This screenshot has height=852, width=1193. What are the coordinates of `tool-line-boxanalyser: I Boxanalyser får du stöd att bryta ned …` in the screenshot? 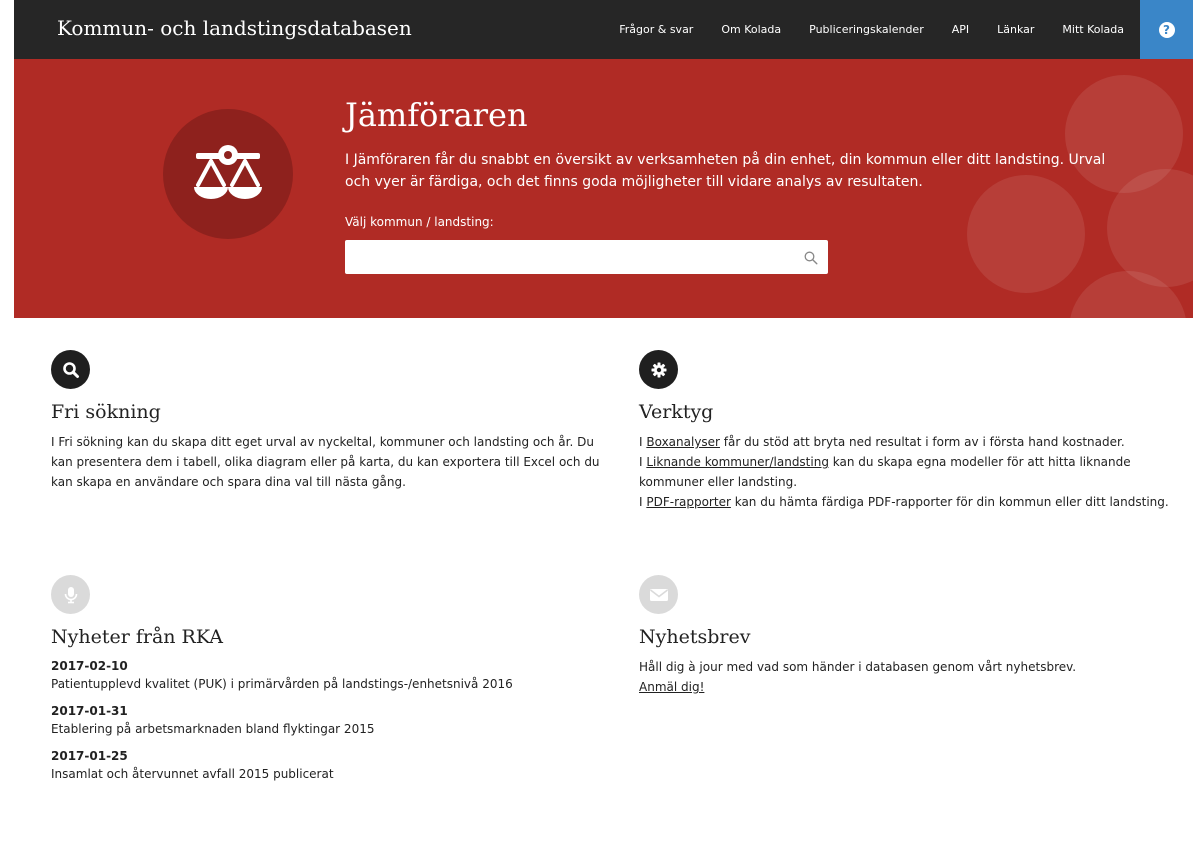 It's located at (882, 442).